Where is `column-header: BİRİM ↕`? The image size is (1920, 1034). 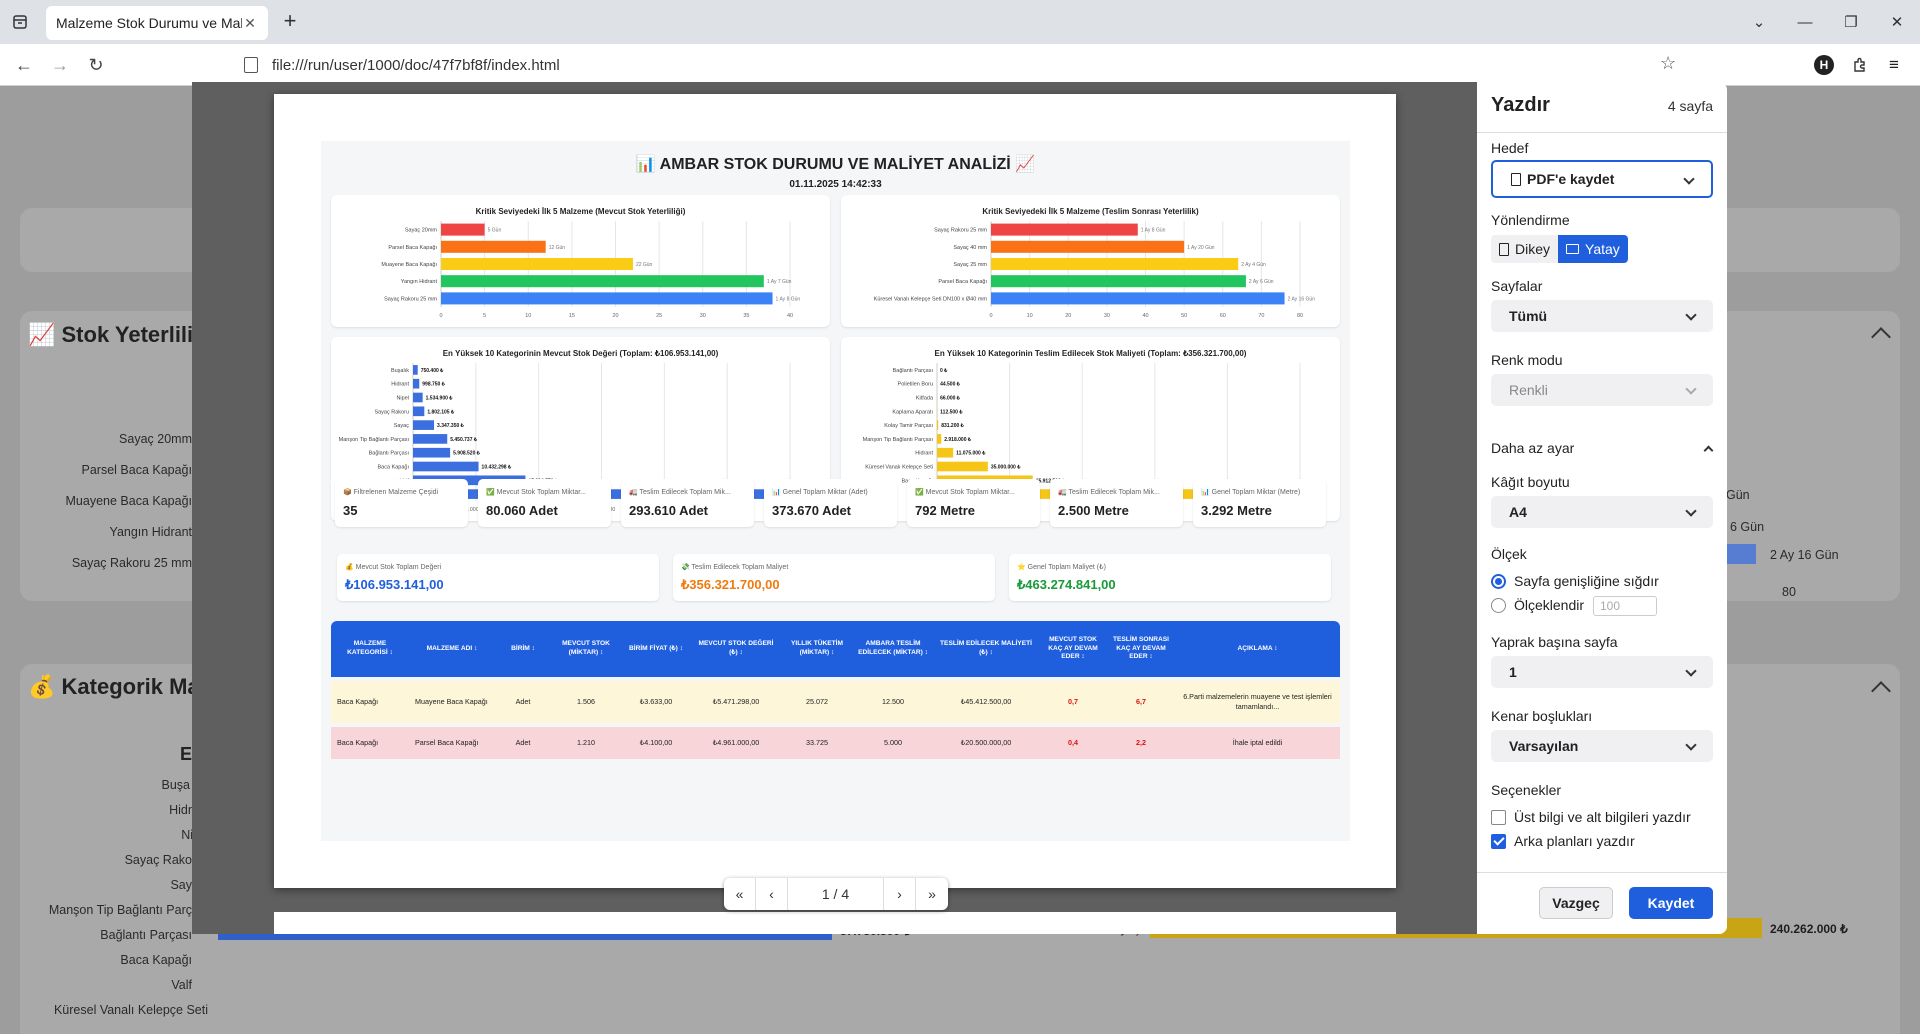 column-header: BİRİM ↕ is located at coordinates (523, 649).